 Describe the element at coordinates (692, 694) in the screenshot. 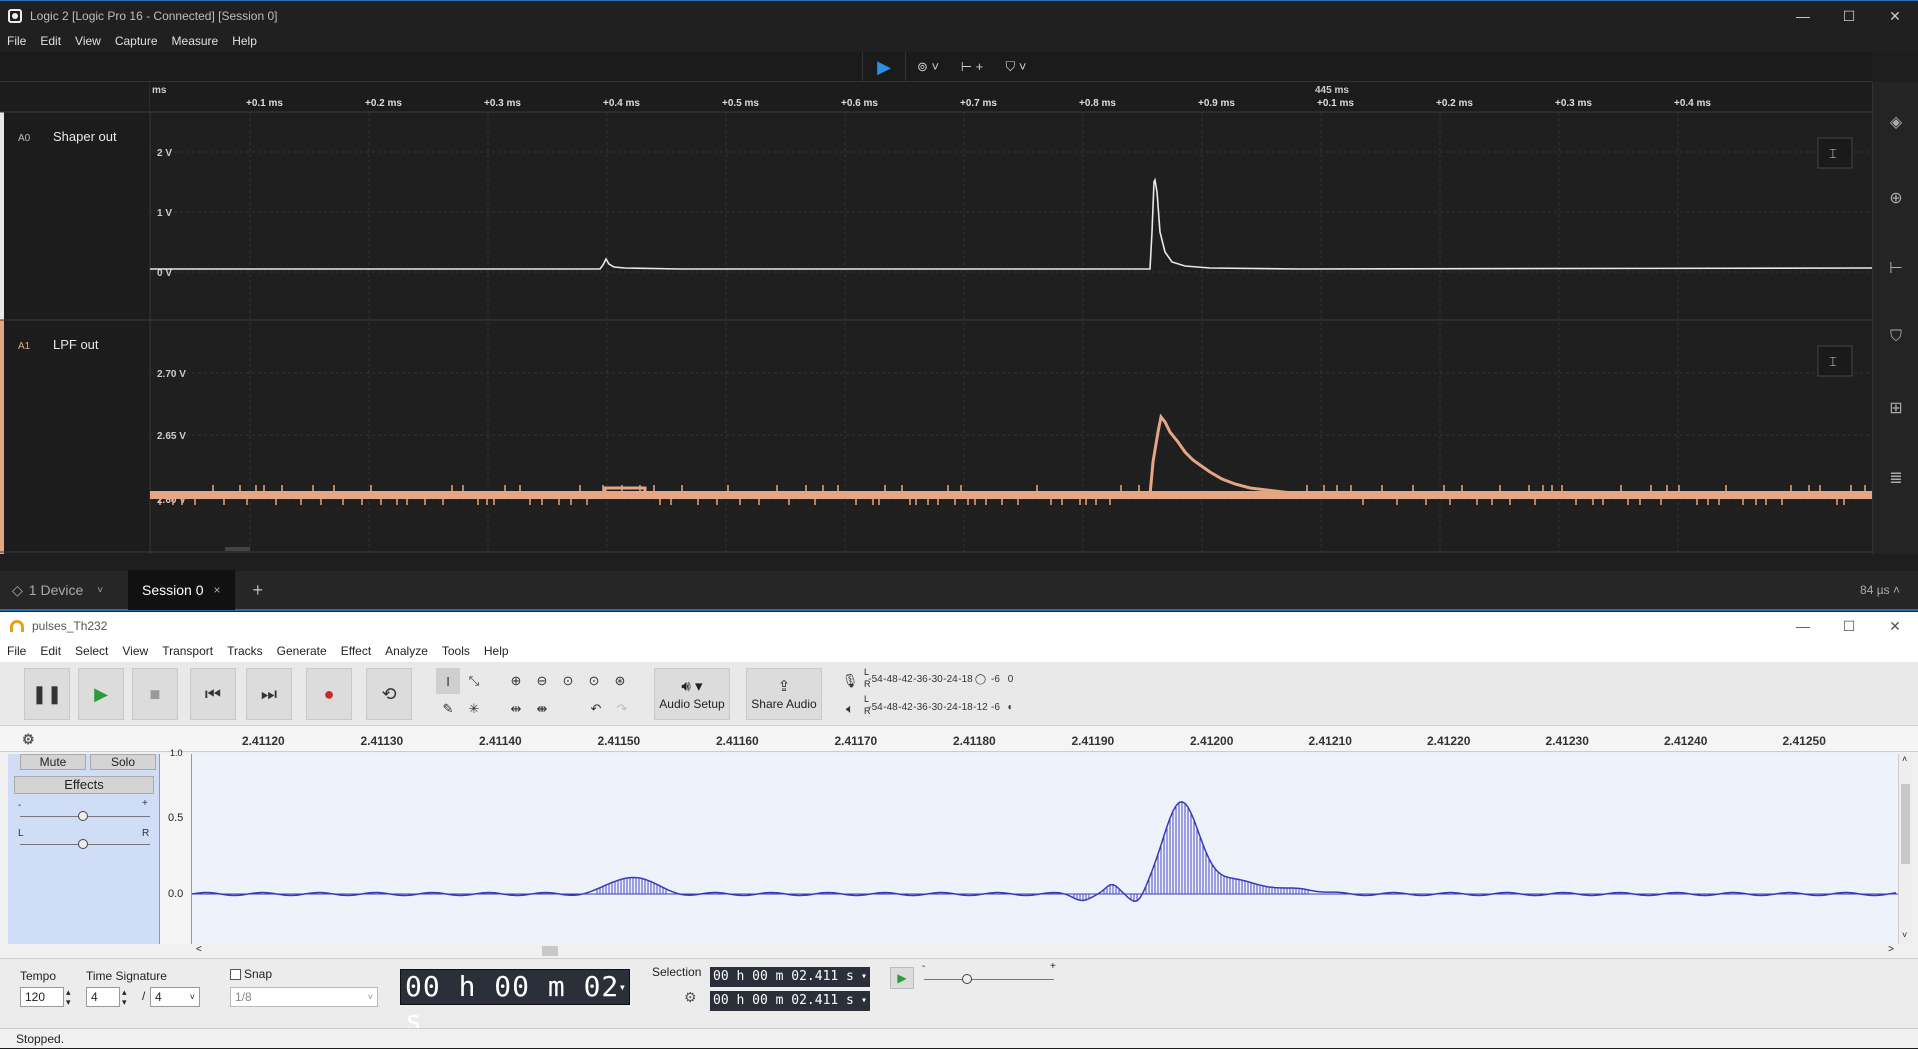

I see `audio-setup-button: 🔊︎ ▾ Audio Setup` at that location.